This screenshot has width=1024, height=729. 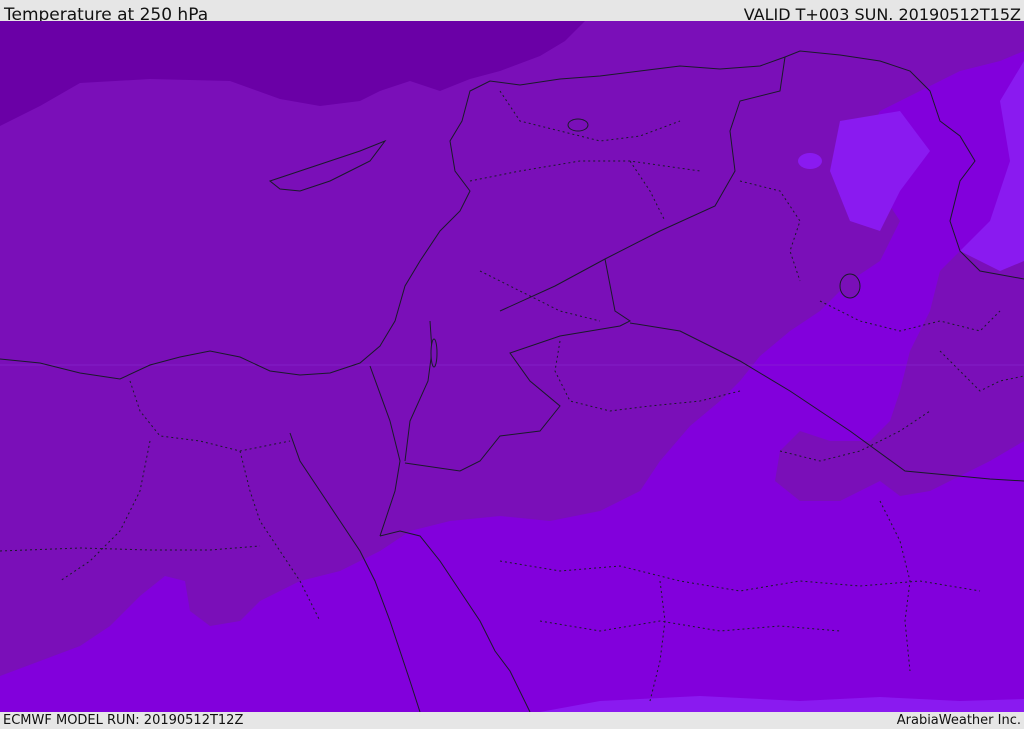 I want to click on model-run: ECMWF MODEL RUN: 20190512T12Z, so click(x=123, y=720).